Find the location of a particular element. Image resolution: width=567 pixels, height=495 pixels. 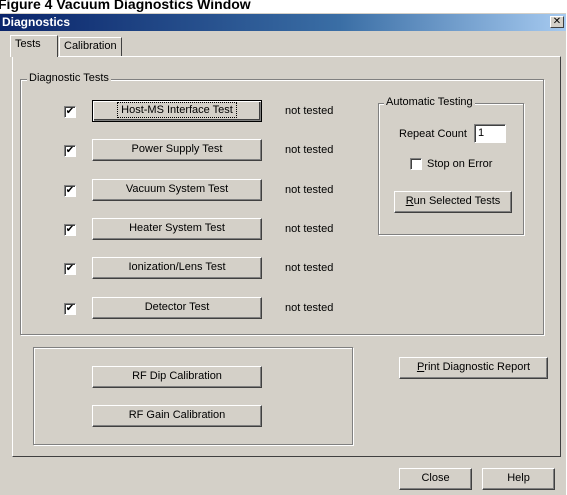

detector-test-button: Detector Test is located at coordinates (177, 308).